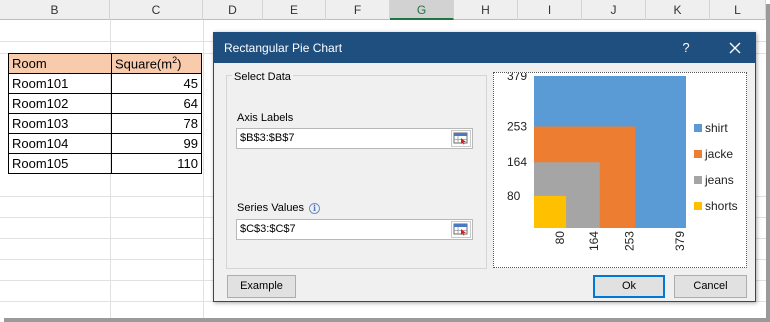 The image size is (770, 322). What do you see at coordinates (514, 196) in the screenshot?
I see `y-tick-label: 80` at bounding box center [514, 196].